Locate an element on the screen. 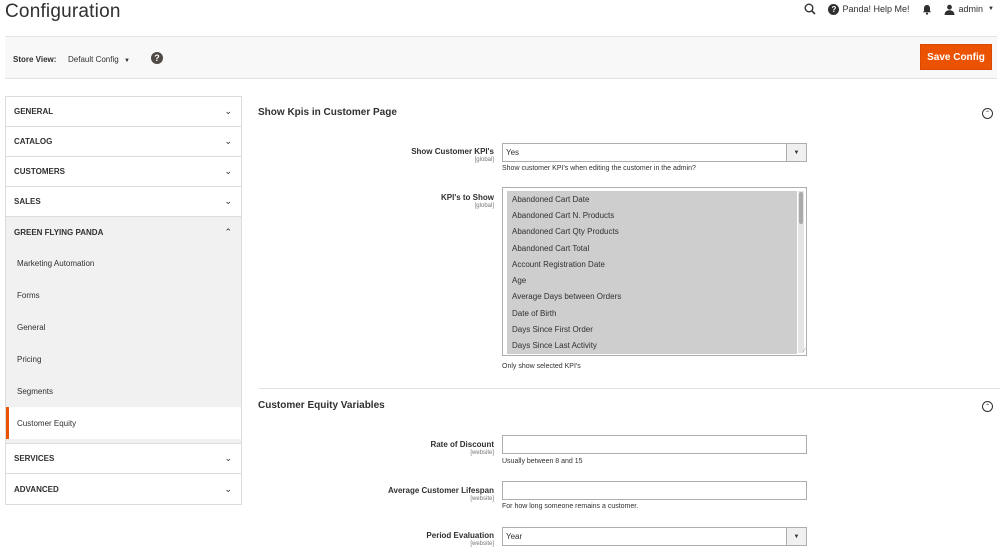 This screenshot has width=1002, height=552. sidebar-item-pricing: Pricing is located at coordinates (123, 359).